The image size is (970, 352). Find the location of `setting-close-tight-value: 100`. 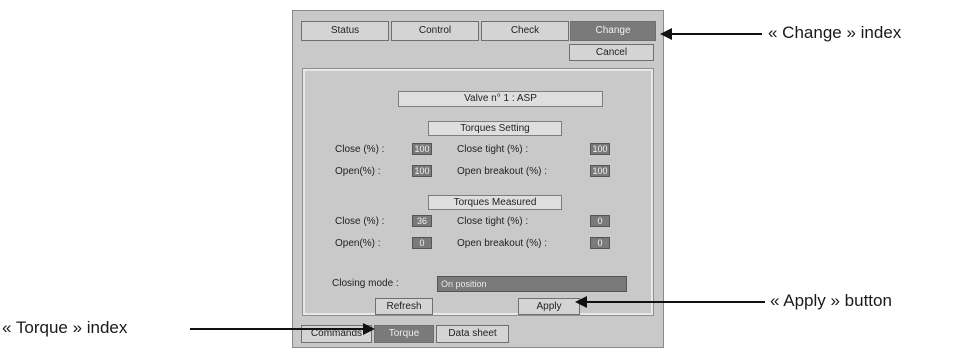

setting-close-tight-value: 100 is located at coordinates (600, 149).